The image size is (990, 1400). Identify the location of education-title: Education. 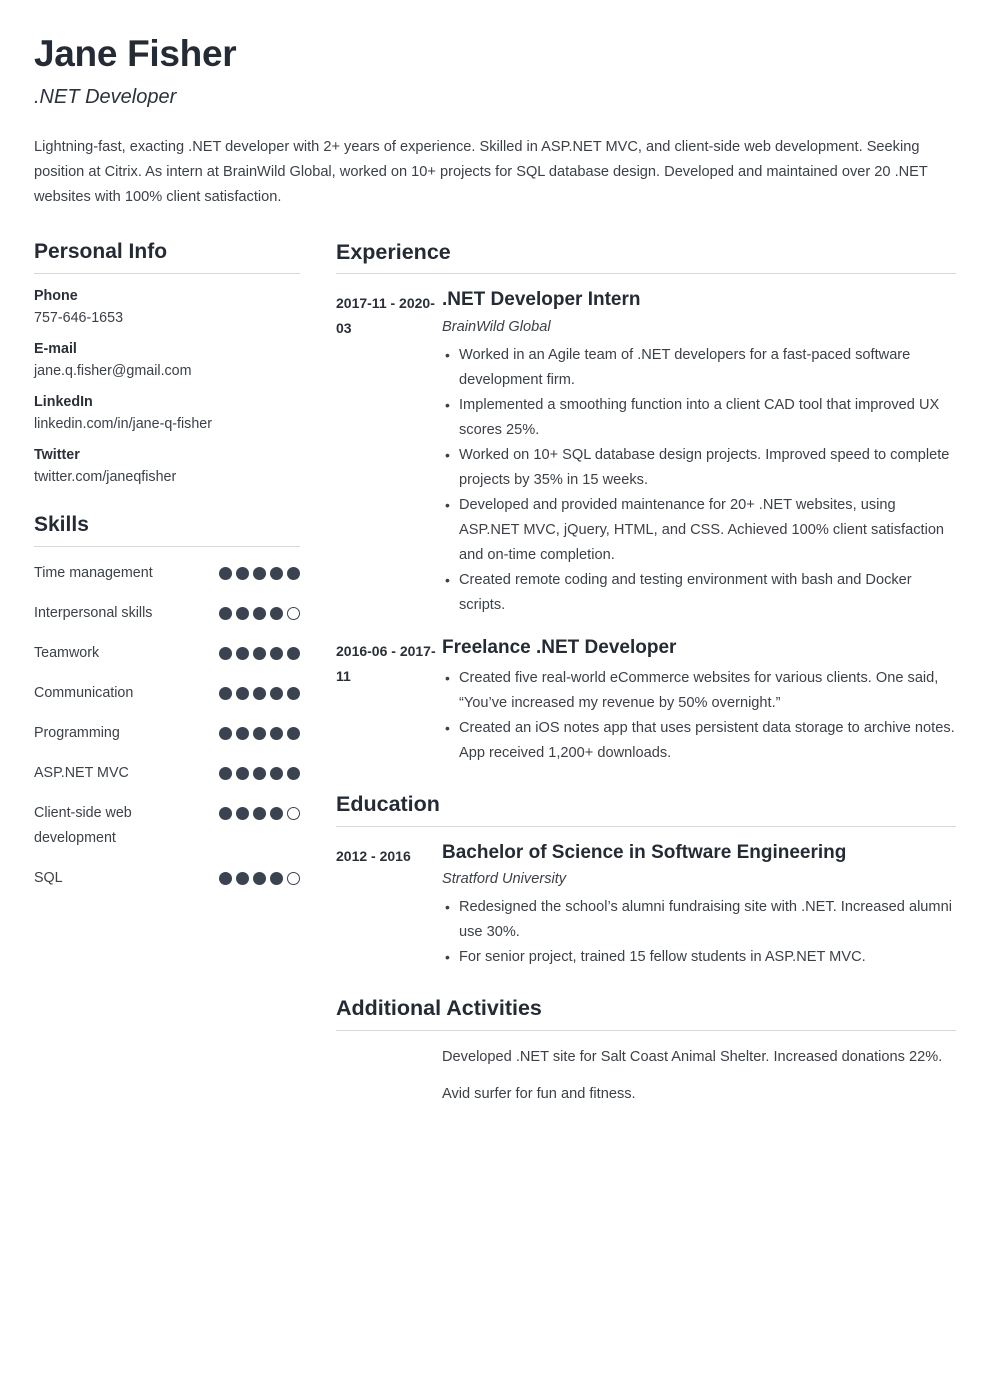
(388, 803).